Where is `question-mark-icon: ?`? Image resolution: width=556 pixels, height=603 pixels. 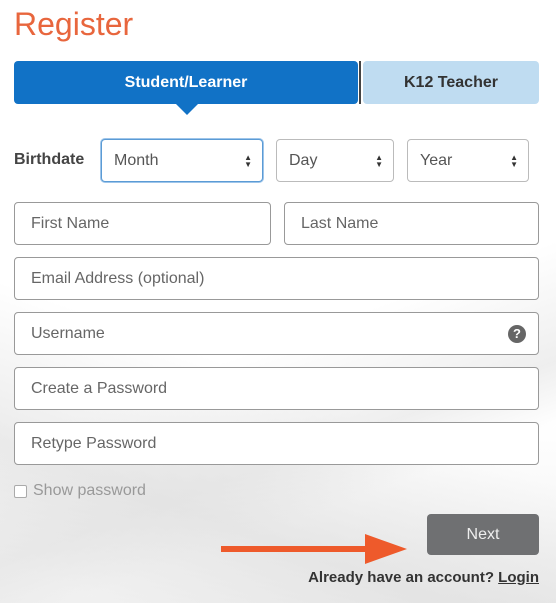
question-mark-icon: ? is located at coordinates (517, 333).